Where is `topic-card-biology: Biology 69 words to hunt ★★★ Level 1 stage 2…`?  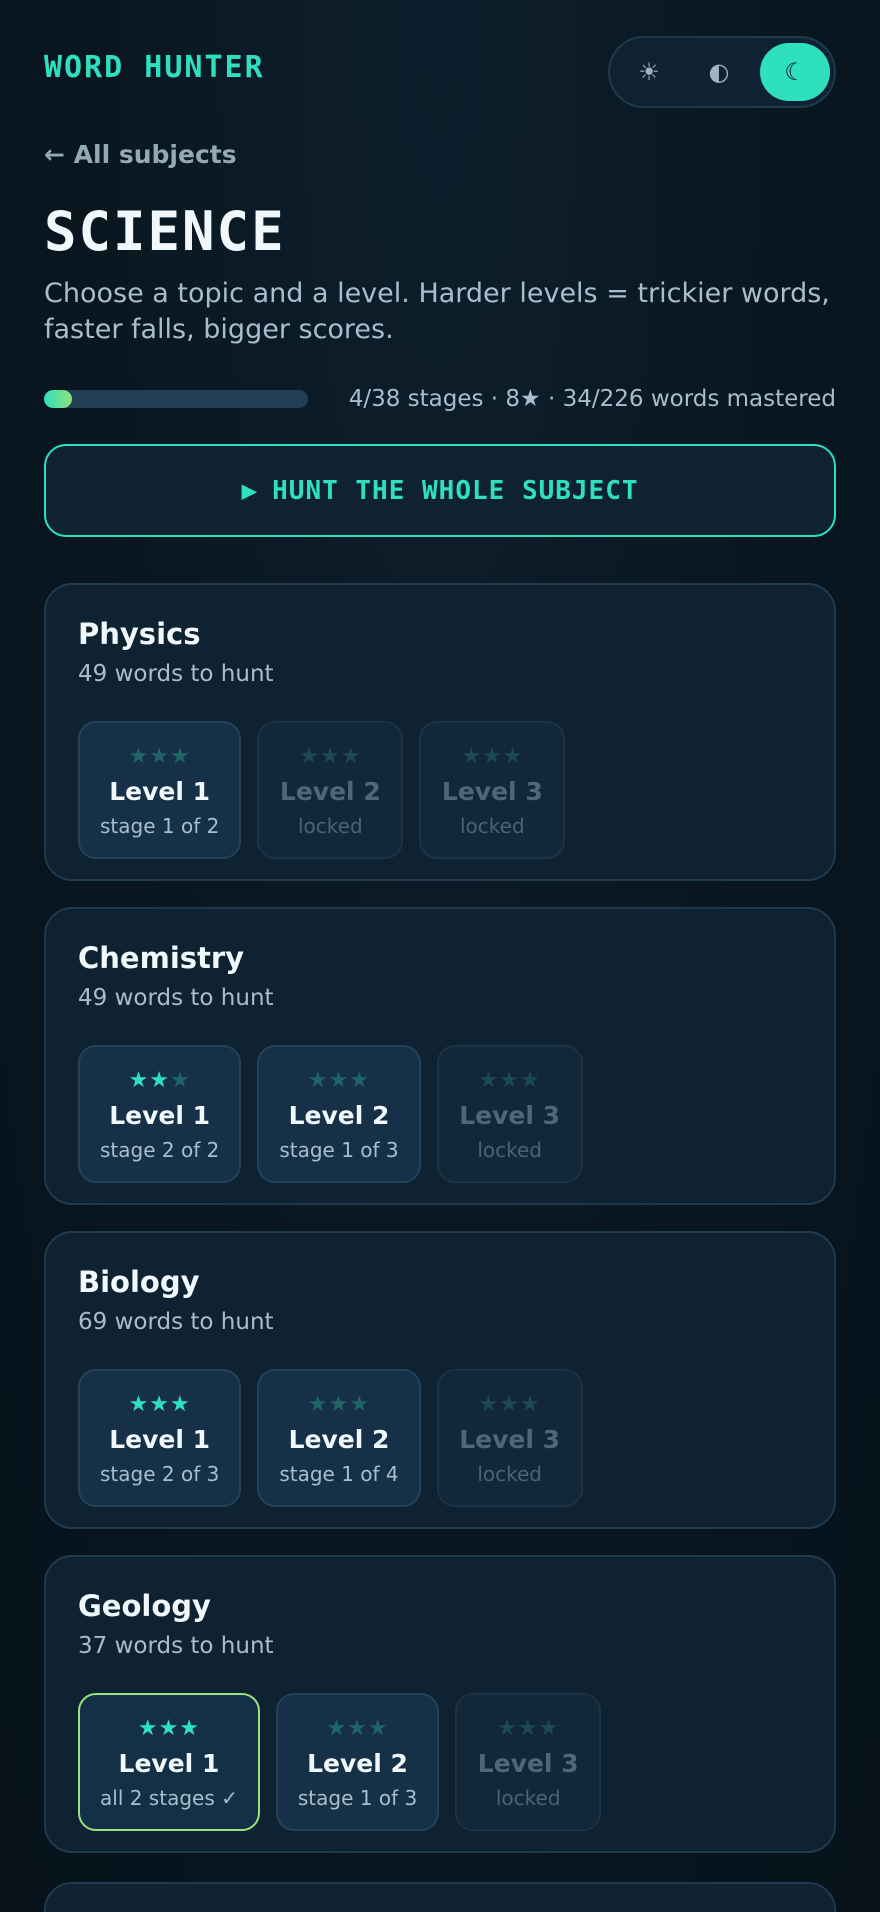
topic-card-biology: Biology 69 words to hunt ★★★ Level 1 stage 2… is located at coordinates (440, 1380).